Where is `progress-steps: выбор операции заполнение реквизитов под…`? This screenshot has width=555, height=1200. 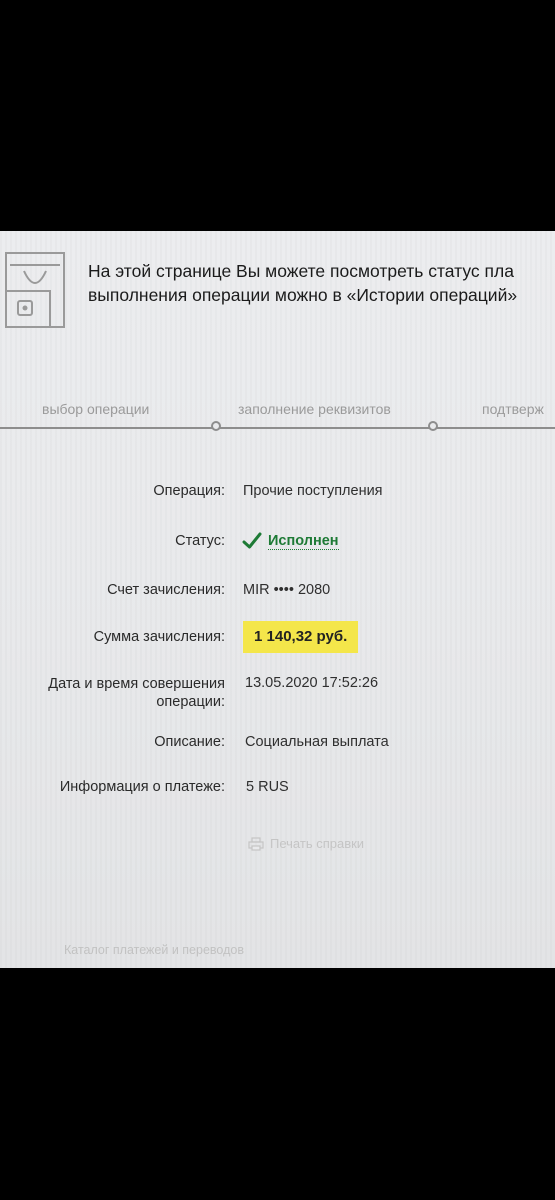 progress-steps: выбор операции заполнение реквизитов под… is located at coordinates (277, 417).